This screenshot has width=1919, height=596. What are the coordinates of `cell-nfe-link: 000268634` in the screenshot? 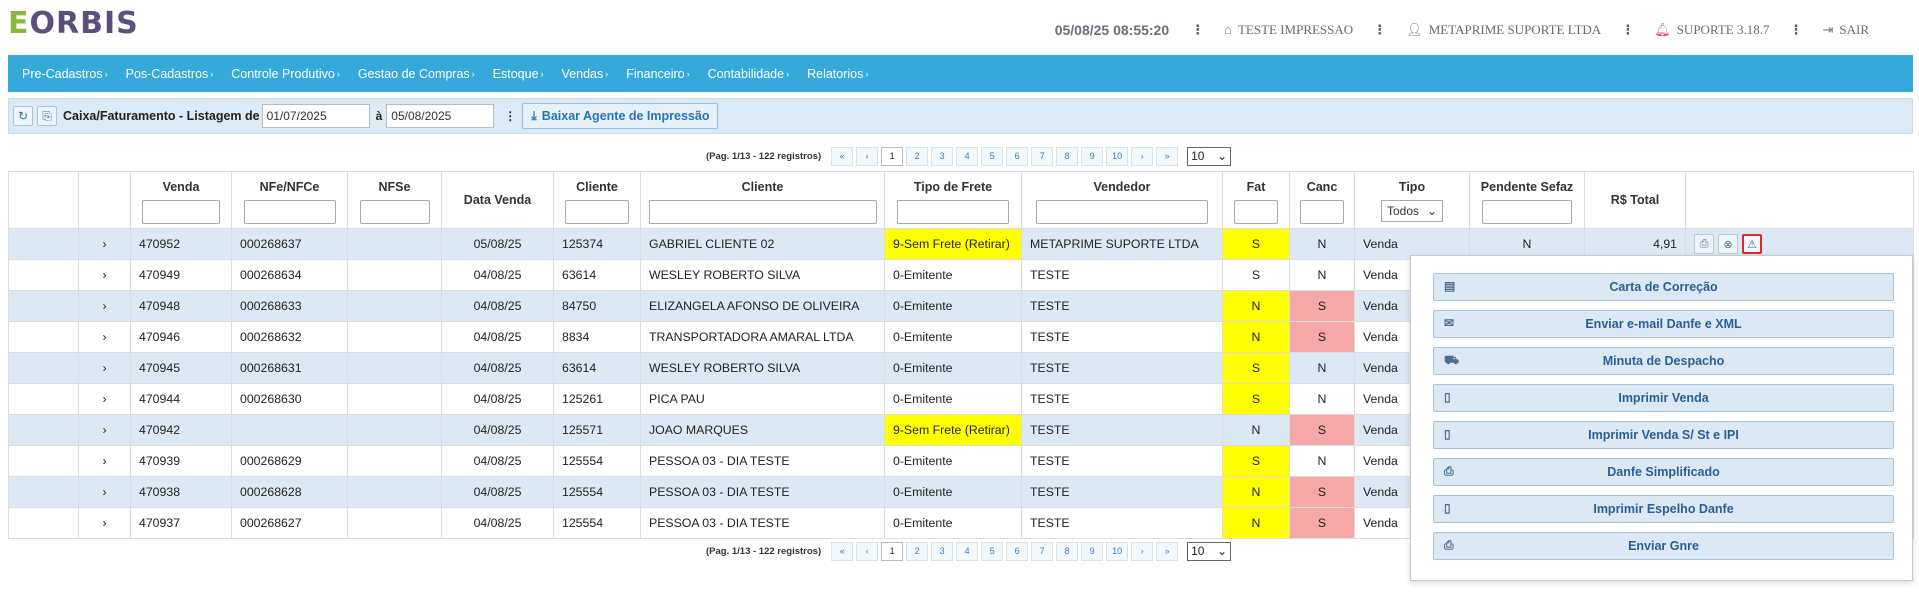 It's located at (289, 275).